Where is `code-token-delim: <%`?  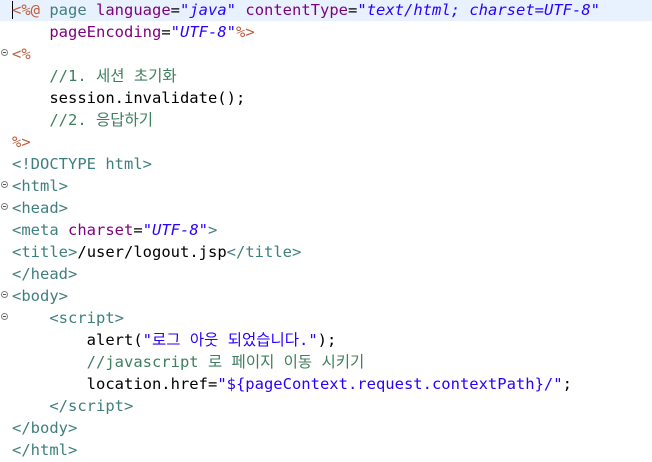
code-token-delim: <% is located at coordinates (21, 54).